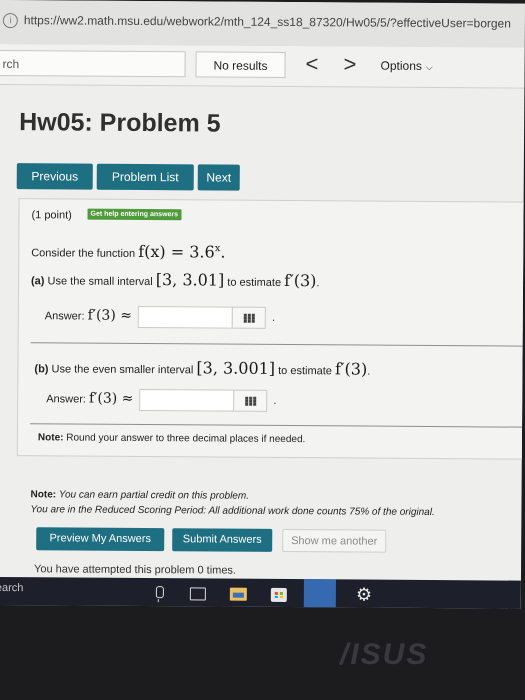 Image resolution: width=525 pixels, height=700 pixels. Describe the element at coordinates (240, 64) in the screenshot. I see `find-status: No results` at that location.